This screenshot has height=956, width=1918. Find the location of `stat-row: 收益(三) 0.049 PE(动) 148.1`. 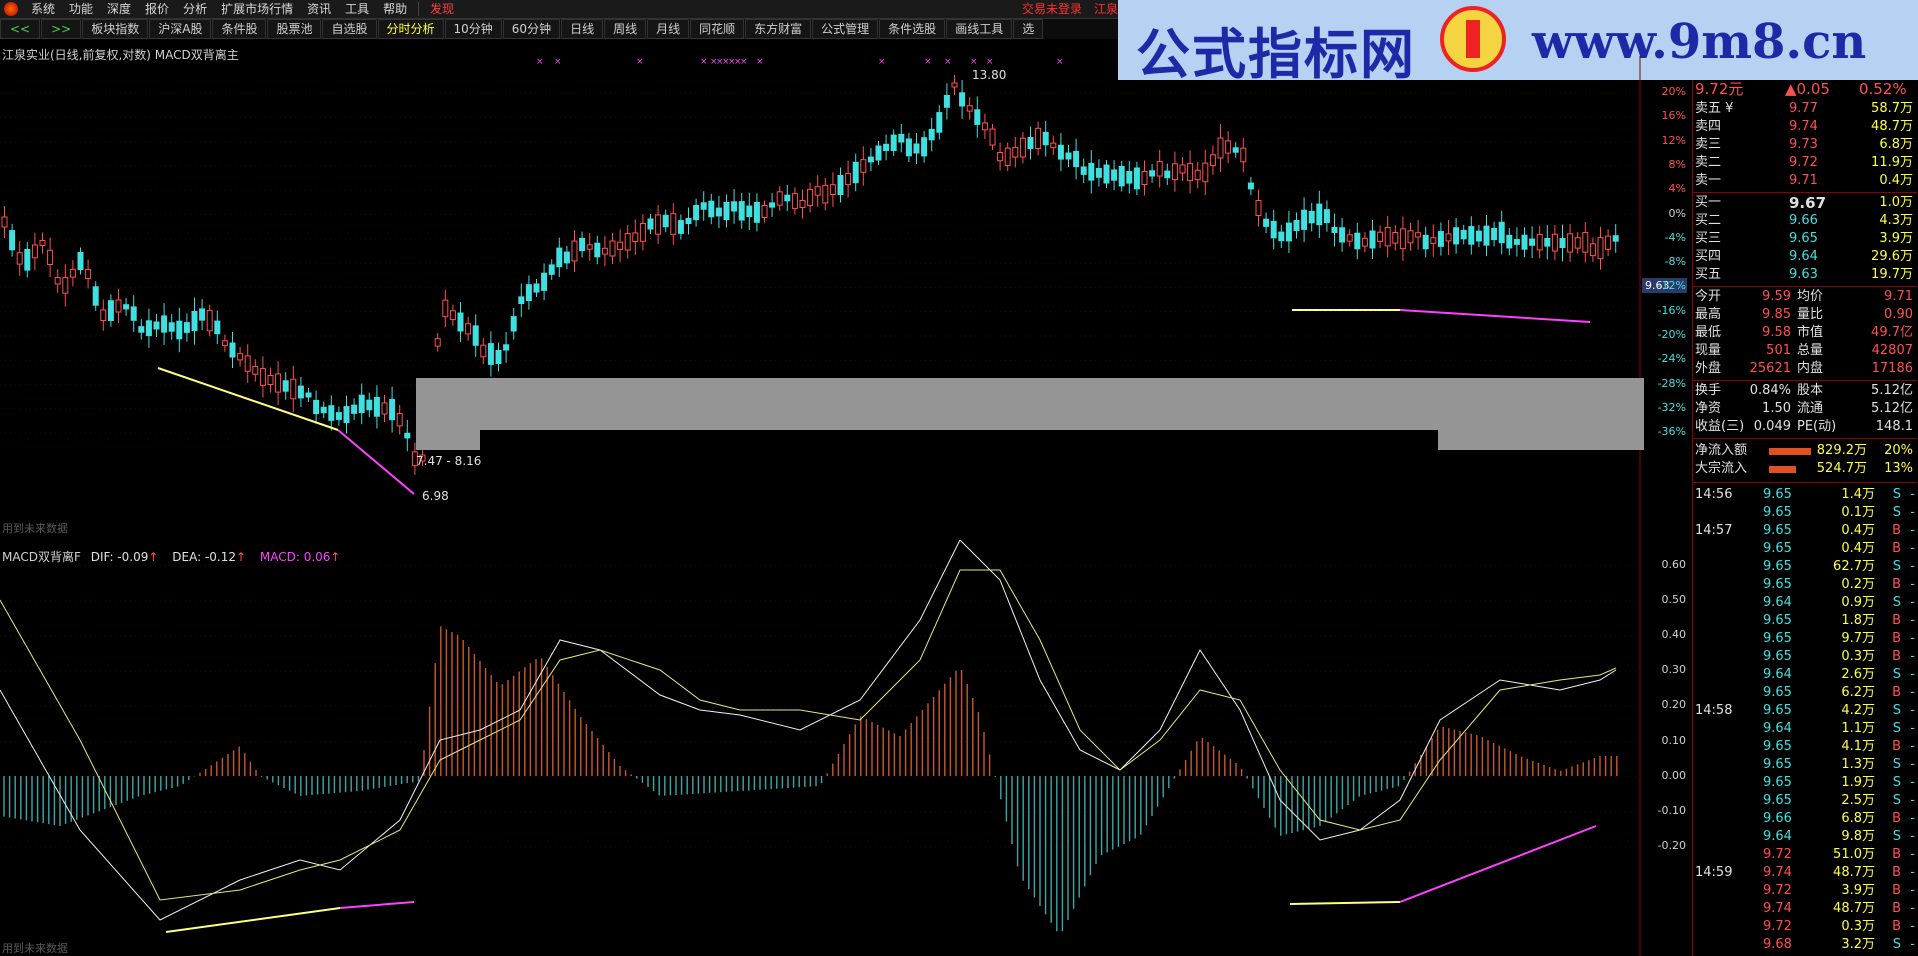

stat-row: 收益(三) 0.049 PE(动) 148.1 is located at coordinates (1805, 427).